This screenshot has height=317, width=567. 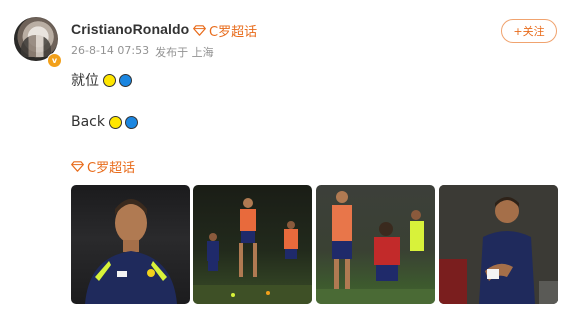 I want to click on follow-label: +关注, so click(x=529, y=31).